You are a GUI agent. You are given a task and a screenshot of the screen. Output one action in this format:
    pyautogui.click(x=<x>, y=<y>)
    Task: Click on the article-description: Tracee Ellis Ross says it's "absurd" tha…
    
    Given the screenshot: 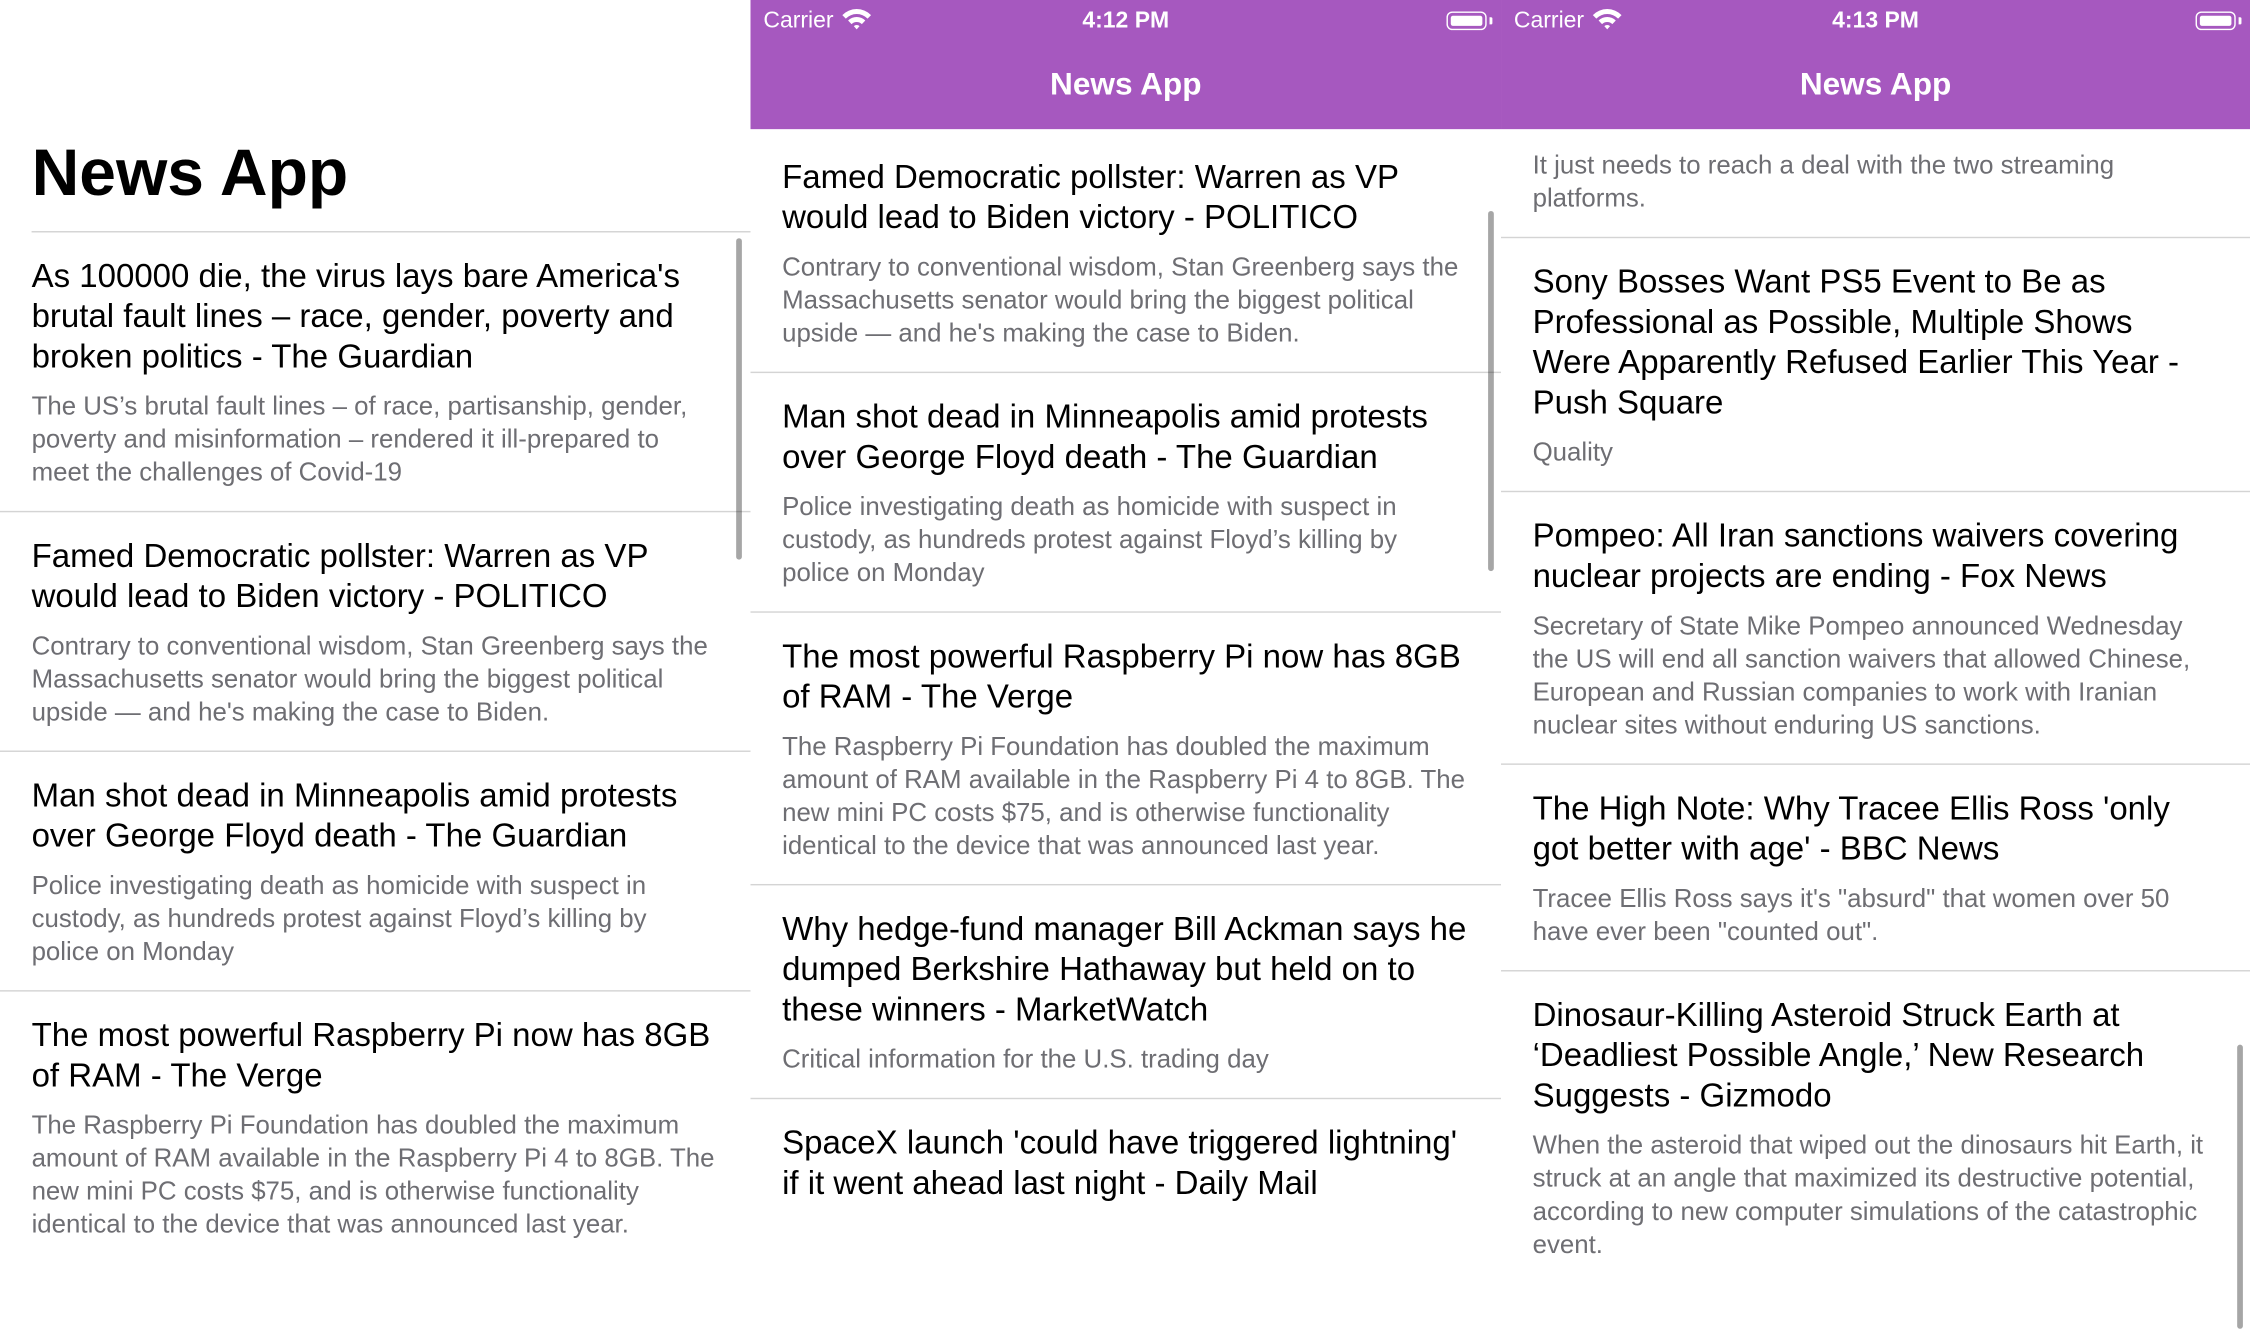 What is the action you would take?
    pyautogui.click(x=1851, y=914)
    